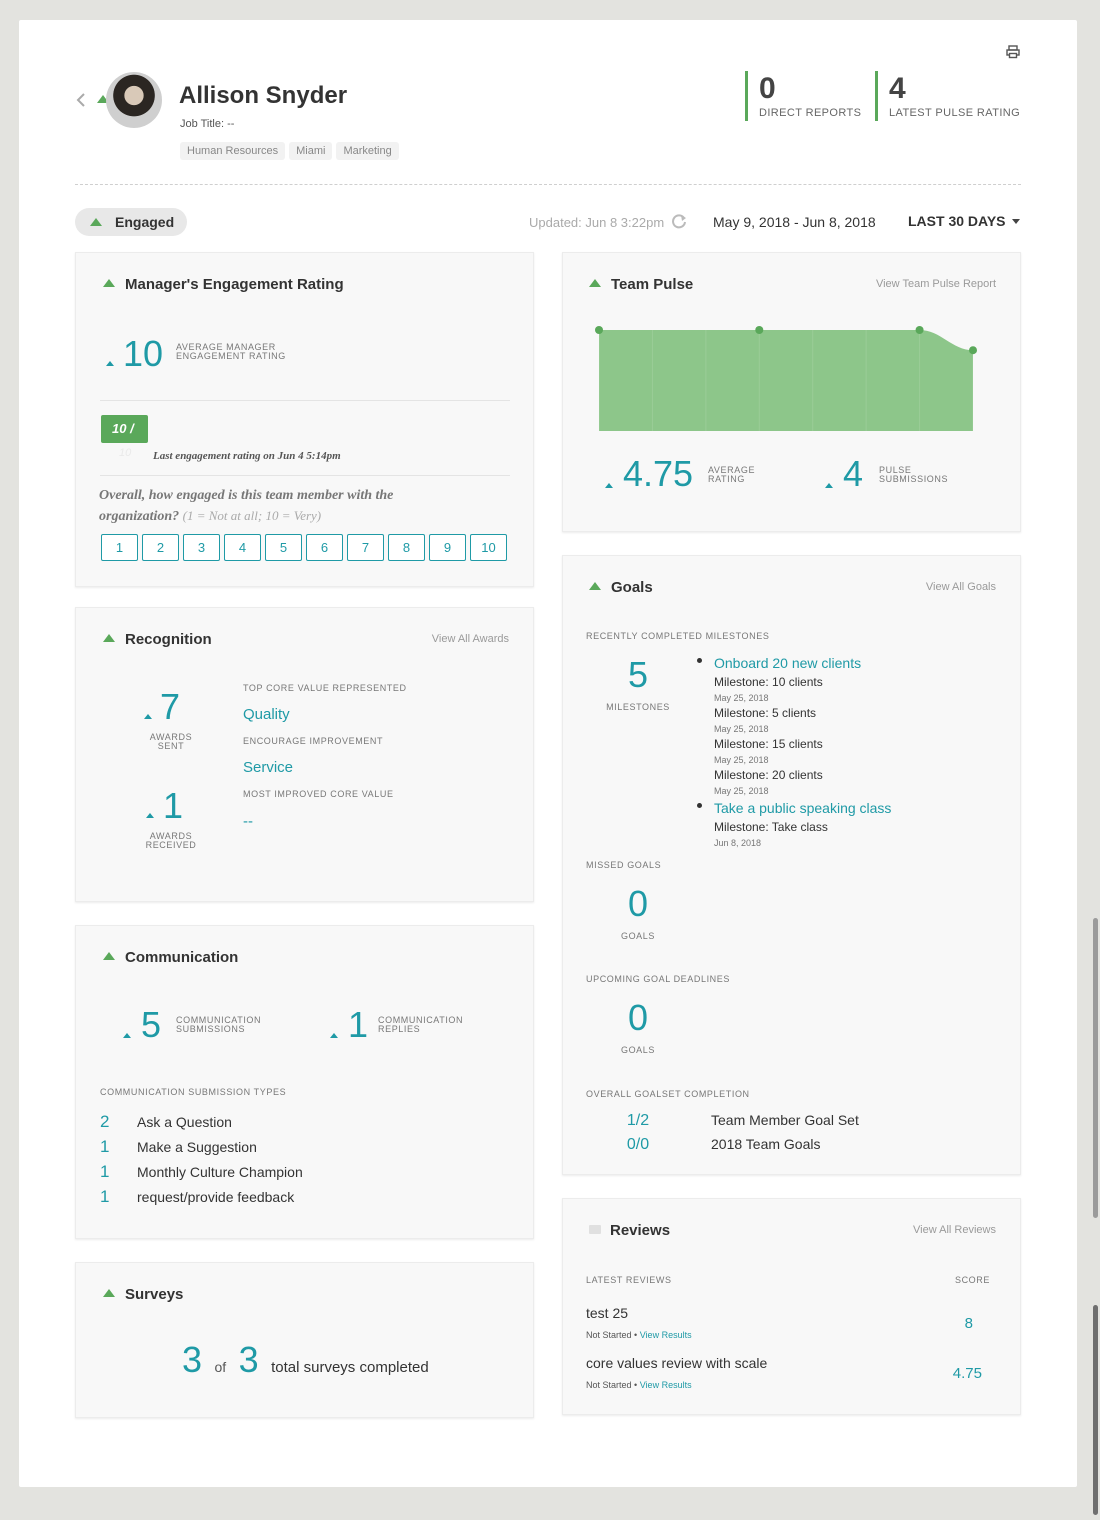 The image size is (1100, 1520). What do you see at coordinates (609, 1335) in the screenshot?
I see `review-status: Not Started` at bounding box center [609, 1335].